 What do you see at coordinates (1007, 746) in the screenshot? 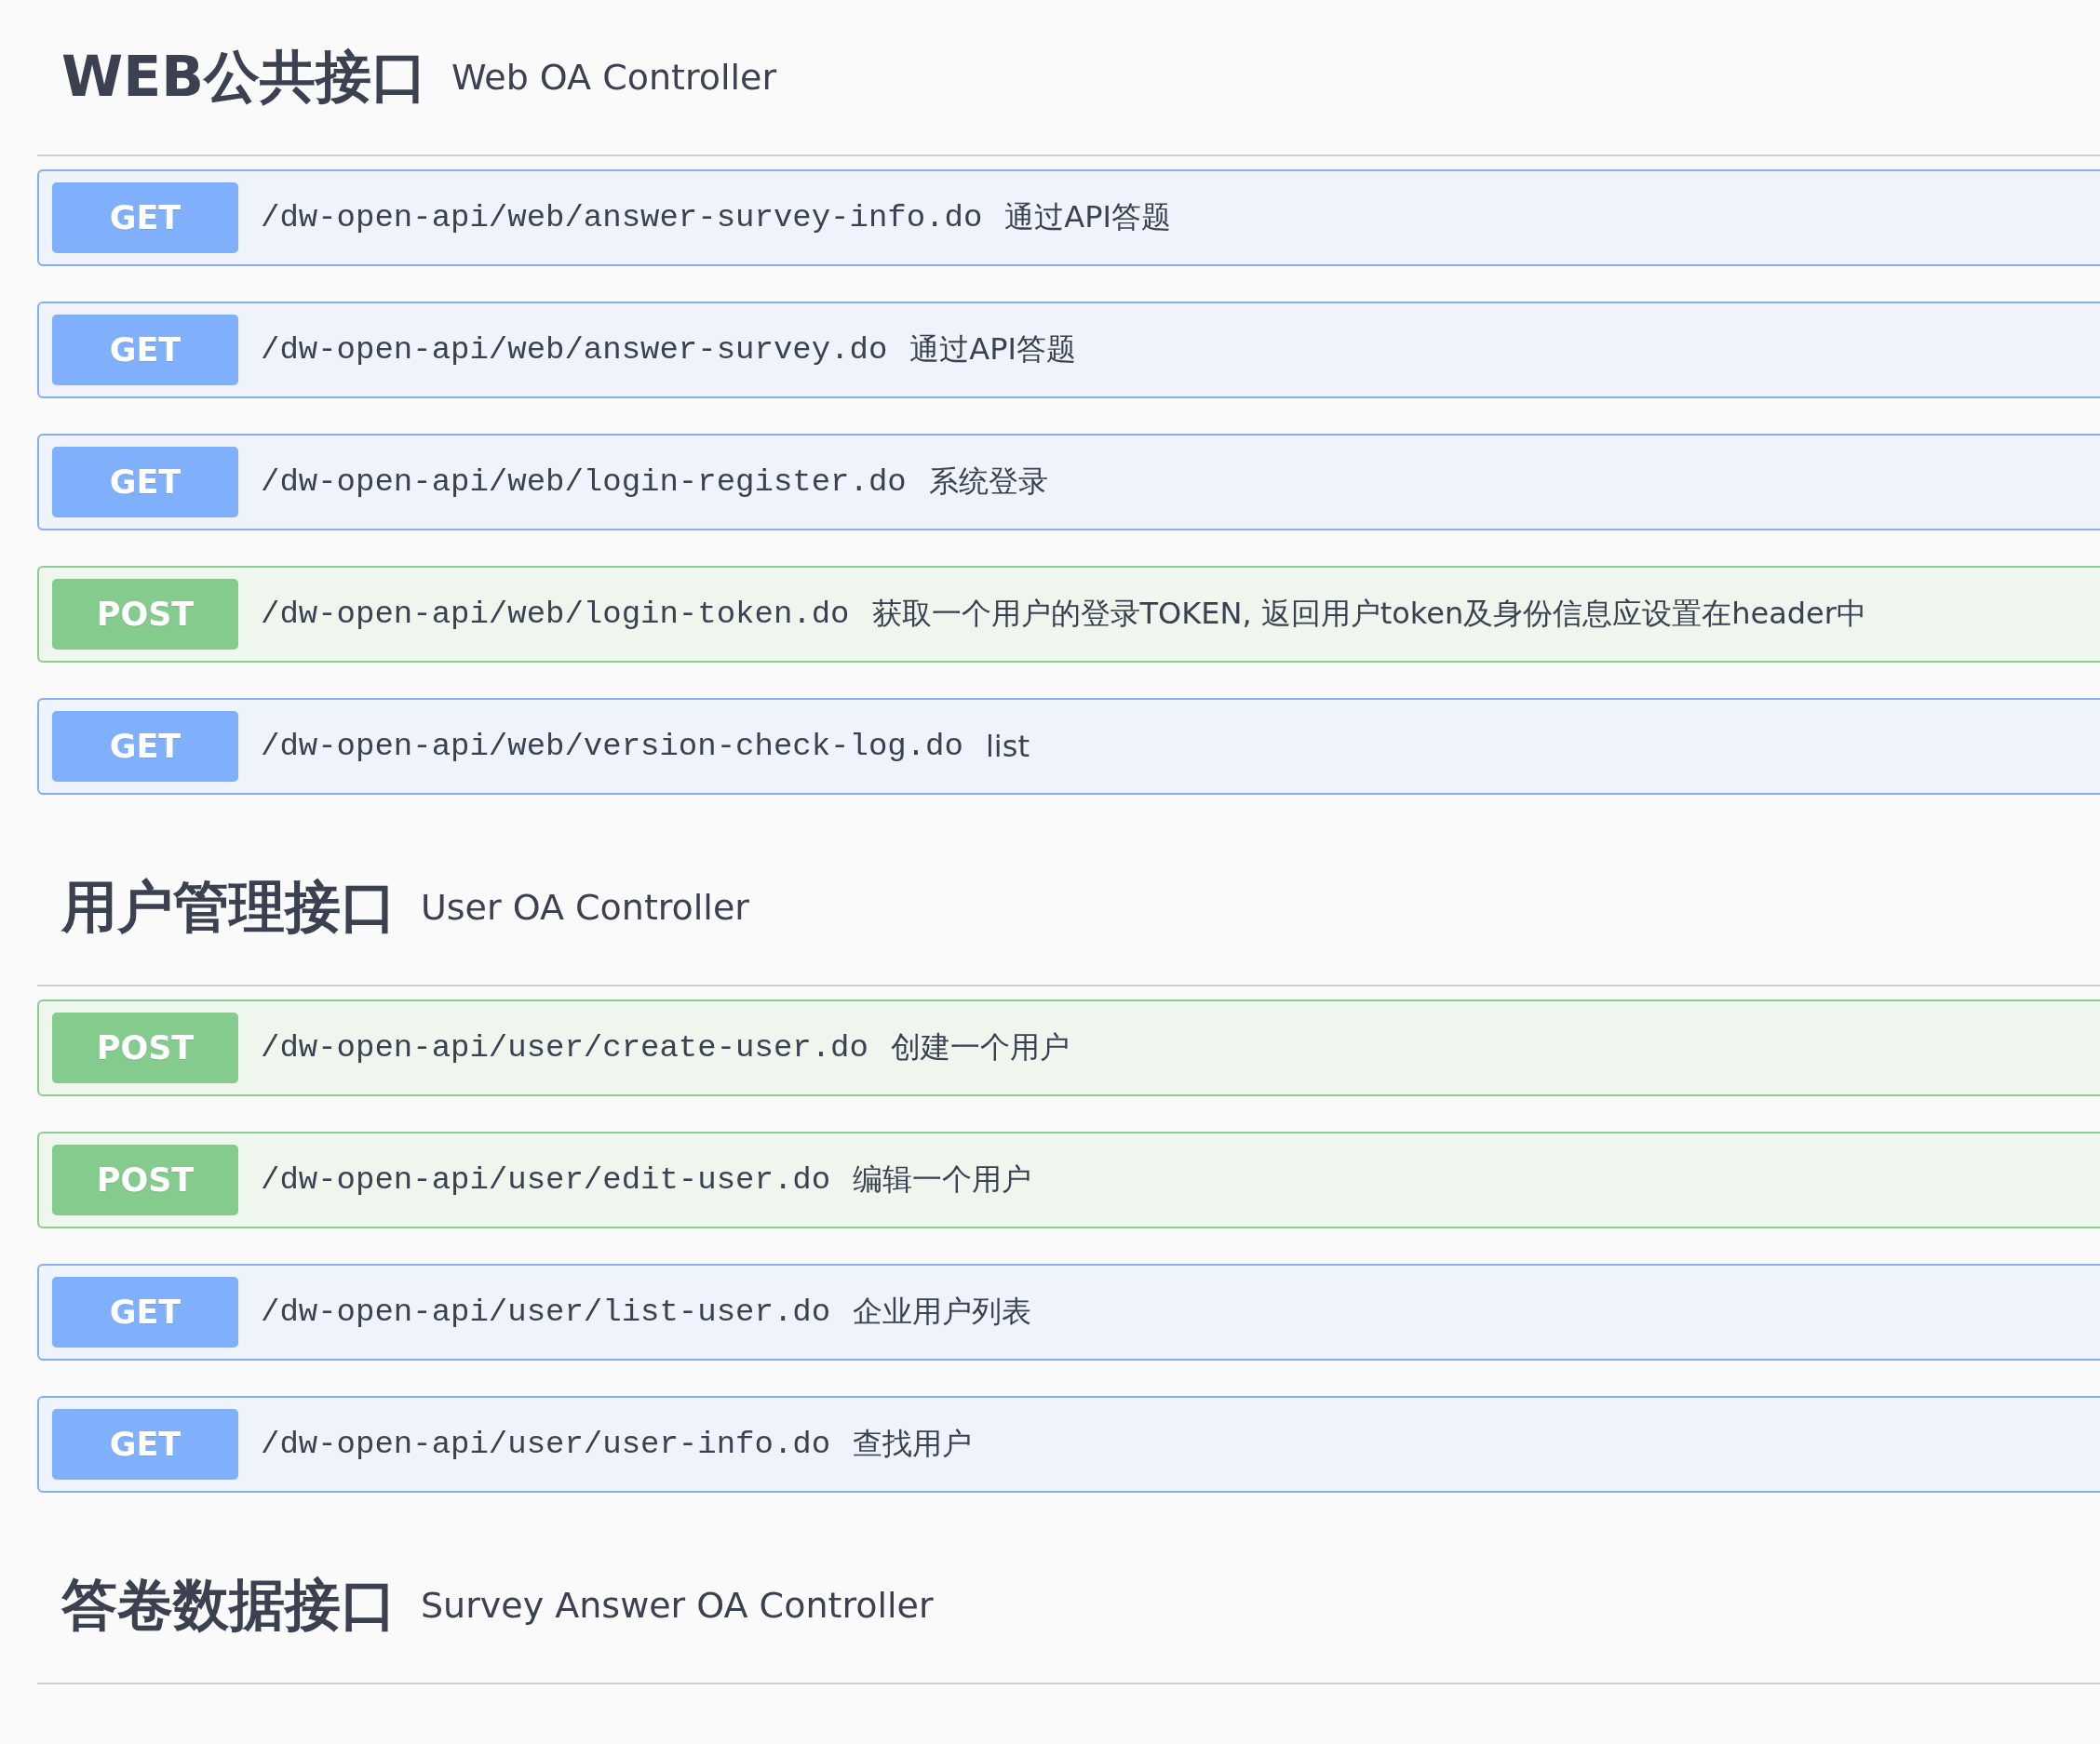
I see `endpoint-summary: list` at bounding box center [1007, 746].